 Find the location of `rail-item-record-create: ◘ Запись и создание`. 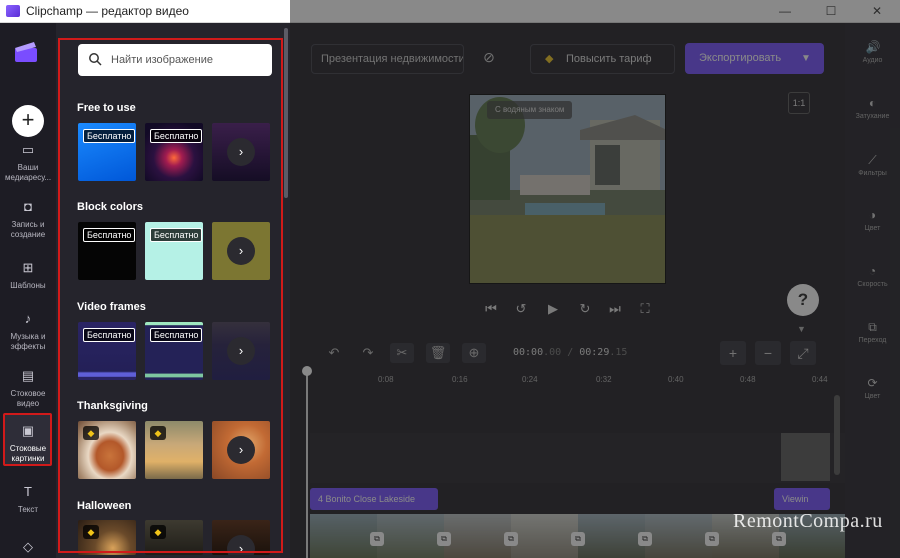

rail-item-record-create: ◘ Запись и создание is located at coordinates (28, 220).